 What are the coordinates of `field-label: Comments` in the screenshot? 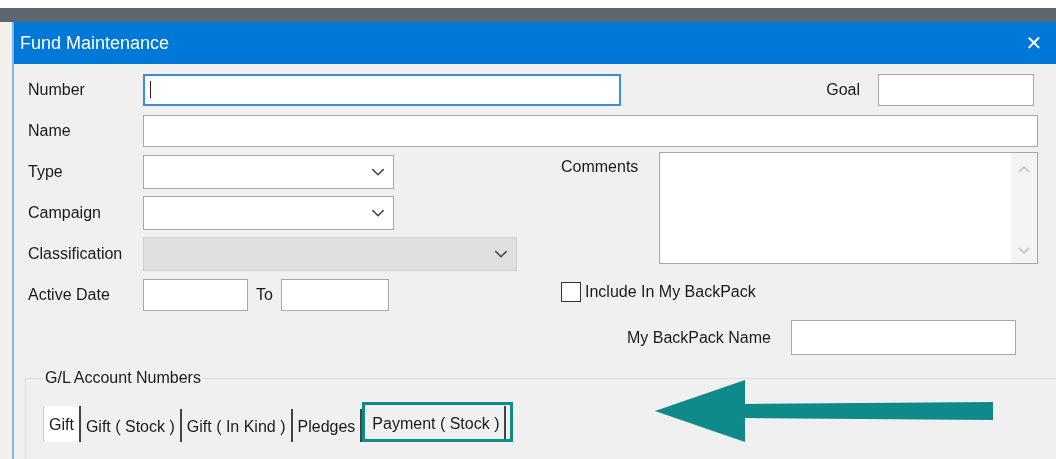 It's located at (600, 167).